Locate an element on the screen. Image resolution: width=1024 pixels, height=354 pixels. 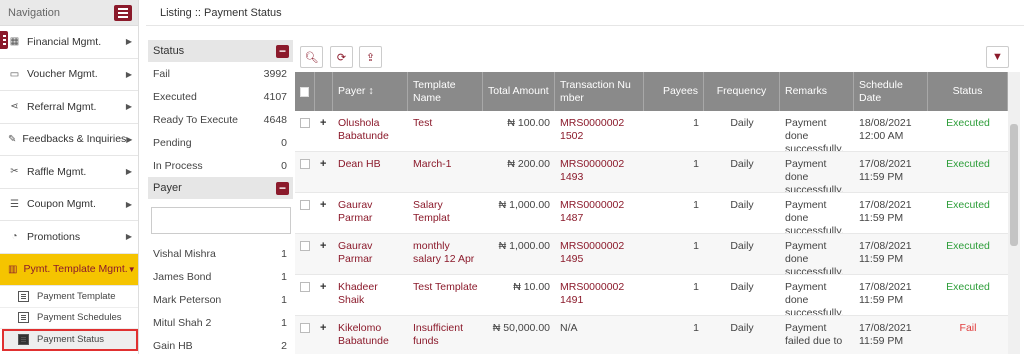
status-filter-inprocess: In Process 0 is located at coordinates (220, 165).